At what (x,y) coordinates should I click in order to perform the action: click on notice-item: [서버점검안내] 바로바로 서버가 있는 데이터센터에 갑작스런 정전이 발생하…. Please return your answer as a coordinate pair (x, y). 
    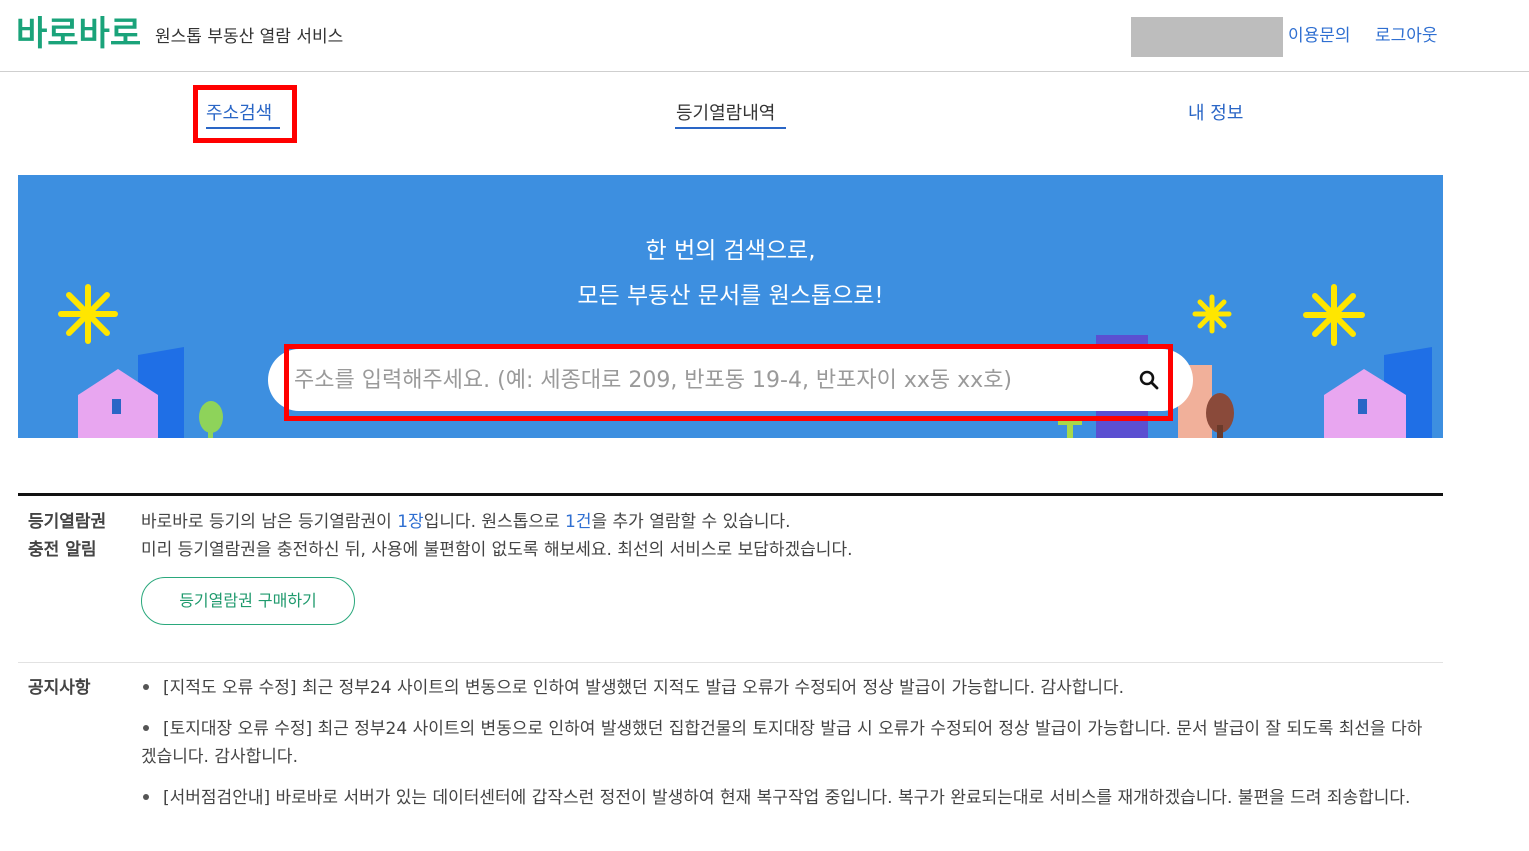
    Looking at the image, I should click on (786, 798).